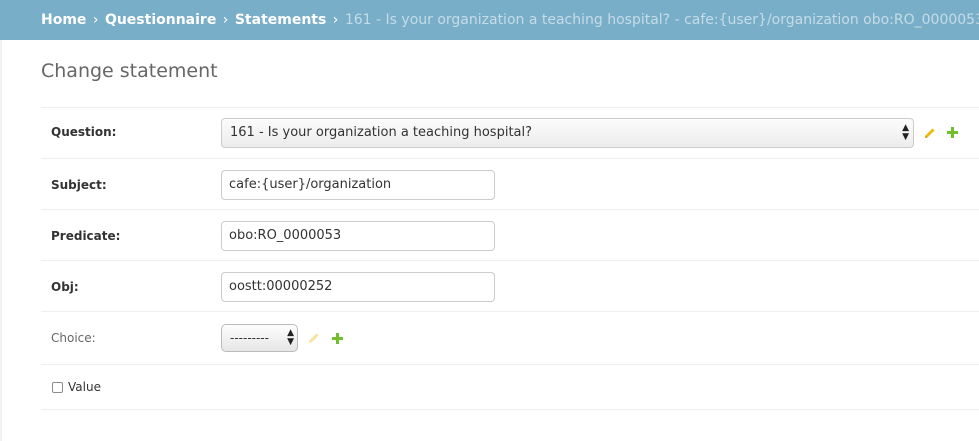 The height and width of the screenshot is (441, 979). I want to click on subject-label: Subject:, so click(79, 185).